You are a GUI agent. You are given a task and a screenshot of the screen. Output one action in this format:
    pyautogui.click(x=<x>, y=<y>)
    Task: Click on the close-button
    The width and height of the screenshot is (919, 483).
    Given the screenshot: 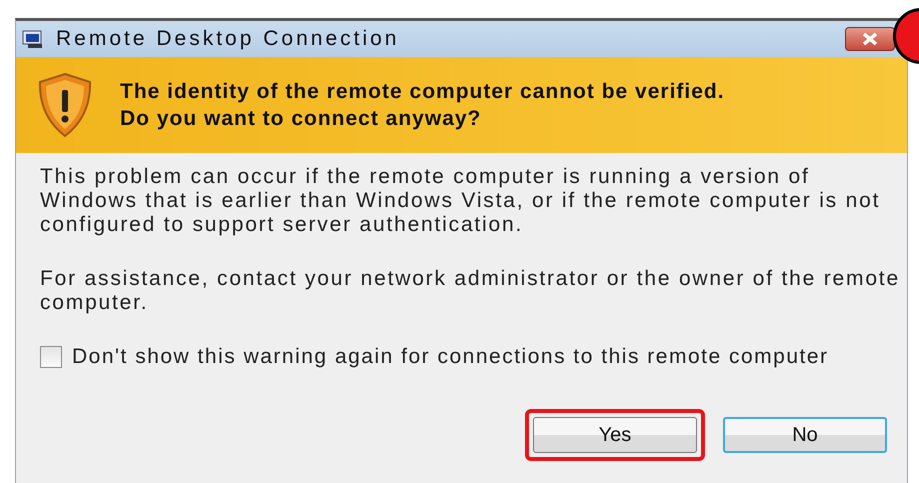 What is the action you would take?
    pyautogui.click(x=870, y=39)
    